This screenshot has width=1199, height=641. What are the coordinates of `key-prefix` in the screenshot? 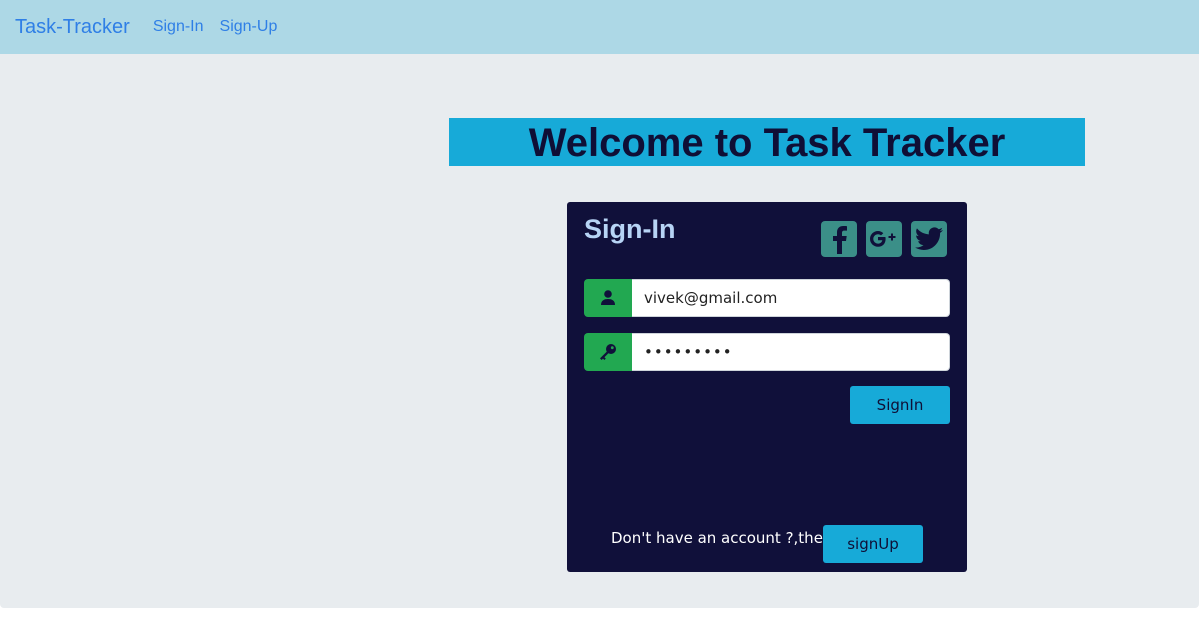 It's located at (608, 352).